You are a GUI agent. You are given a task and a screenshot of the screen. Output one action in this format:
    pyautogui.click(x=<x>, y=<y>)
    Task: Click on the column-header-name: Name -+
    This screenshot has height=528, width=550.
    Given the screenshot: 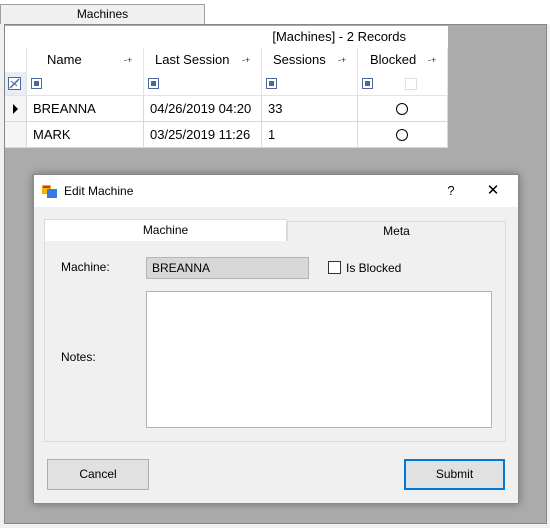 What is the action you would take?
    pyautogui.click(x=85, y=60)
    